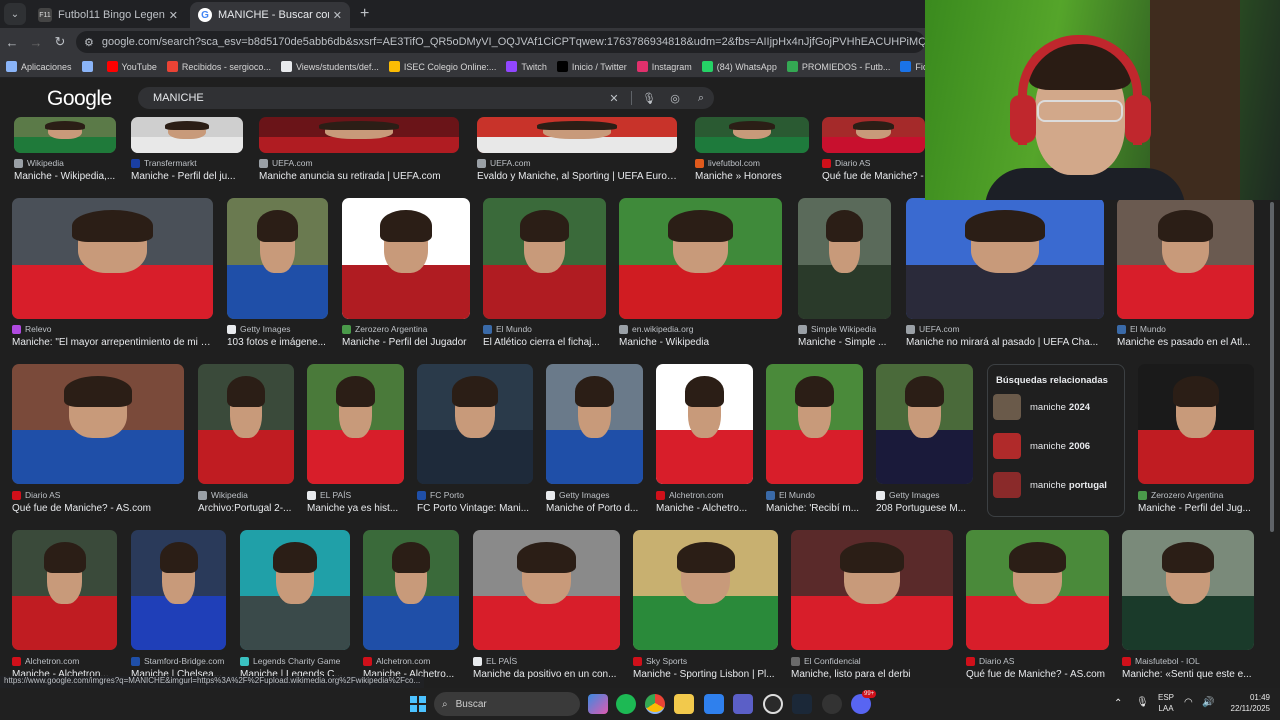  What do you see at coordinates (270, 15) in the screenshot?
I see `tab-google-search: G MANICHE - Buscar con Google ✕` at bounding box center [270, 15].